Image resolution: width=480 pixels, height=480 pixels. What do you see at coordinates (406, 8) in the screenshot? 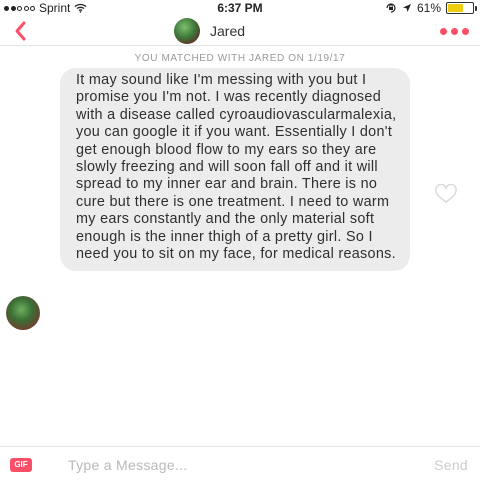
I see `location-arrow-icon` at bounding box center [406, 8].